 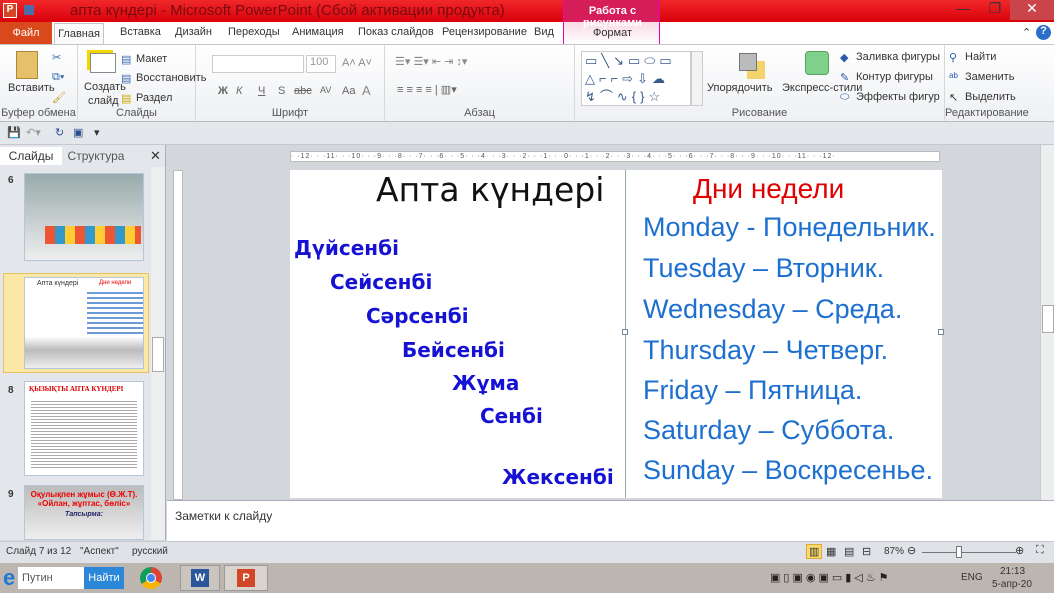 What do you see at coordinates (154, 98) in the screenshot?
I see `section-button: Раздел` at bounding box center [154, 98].